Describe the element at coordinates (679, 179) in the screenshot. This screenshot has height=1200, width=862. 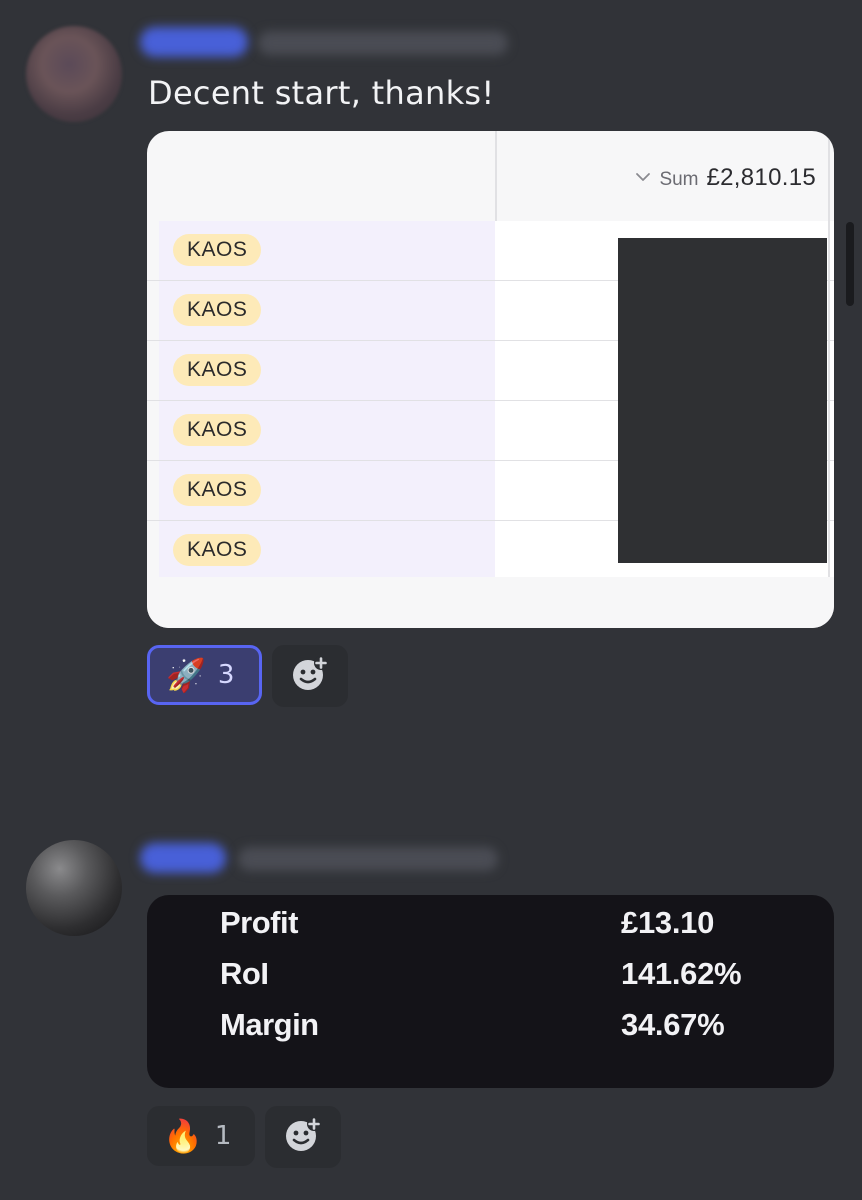
I see `sum-label: Sum` at that location.